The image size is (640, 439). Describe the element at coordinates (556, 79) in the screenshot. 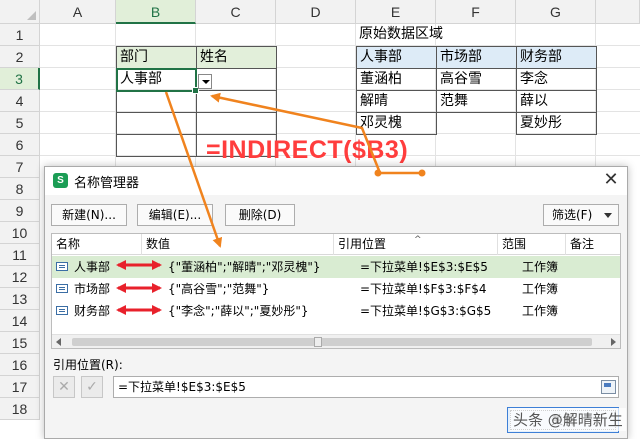

I see `cell-g3: 李念` at that location.